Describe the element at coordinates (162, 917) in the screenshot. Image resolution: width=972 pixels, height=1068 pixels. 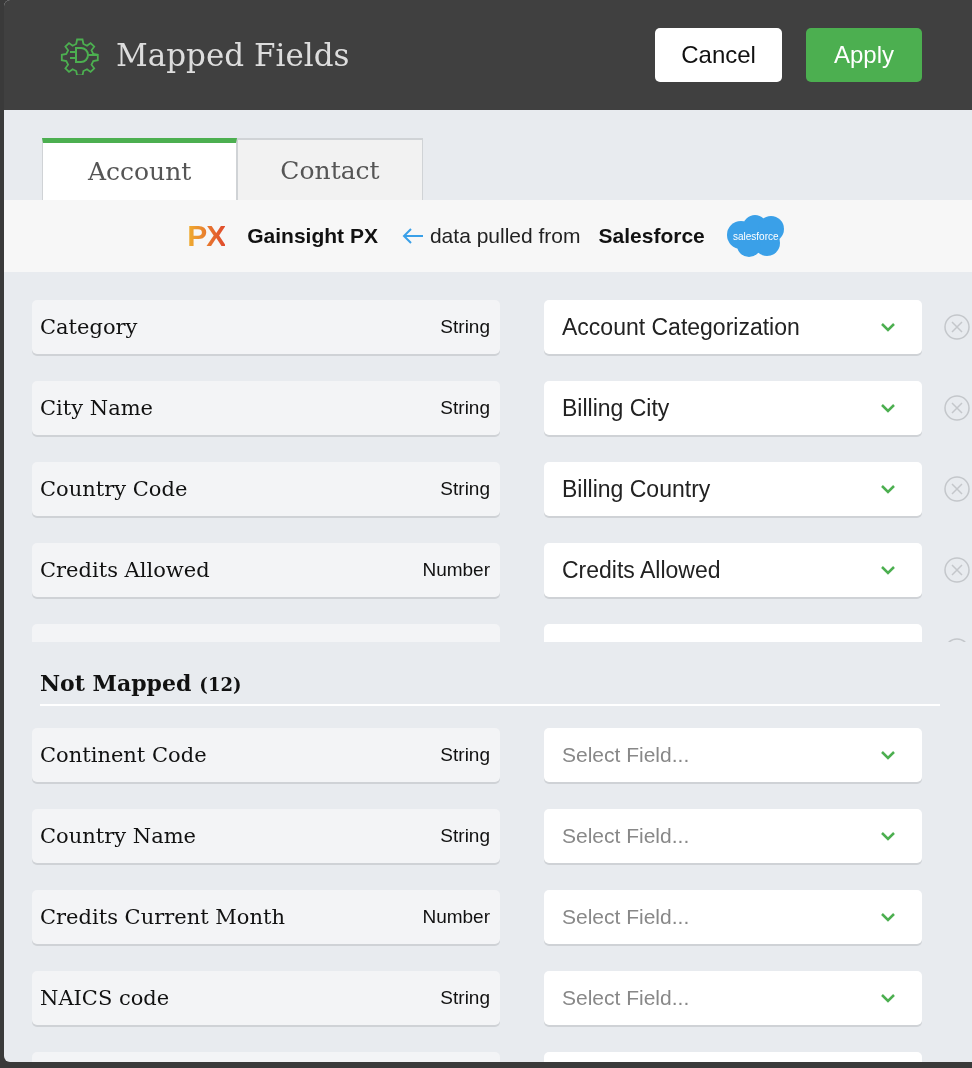
I see `field-name: Credits Current Month` at that location.